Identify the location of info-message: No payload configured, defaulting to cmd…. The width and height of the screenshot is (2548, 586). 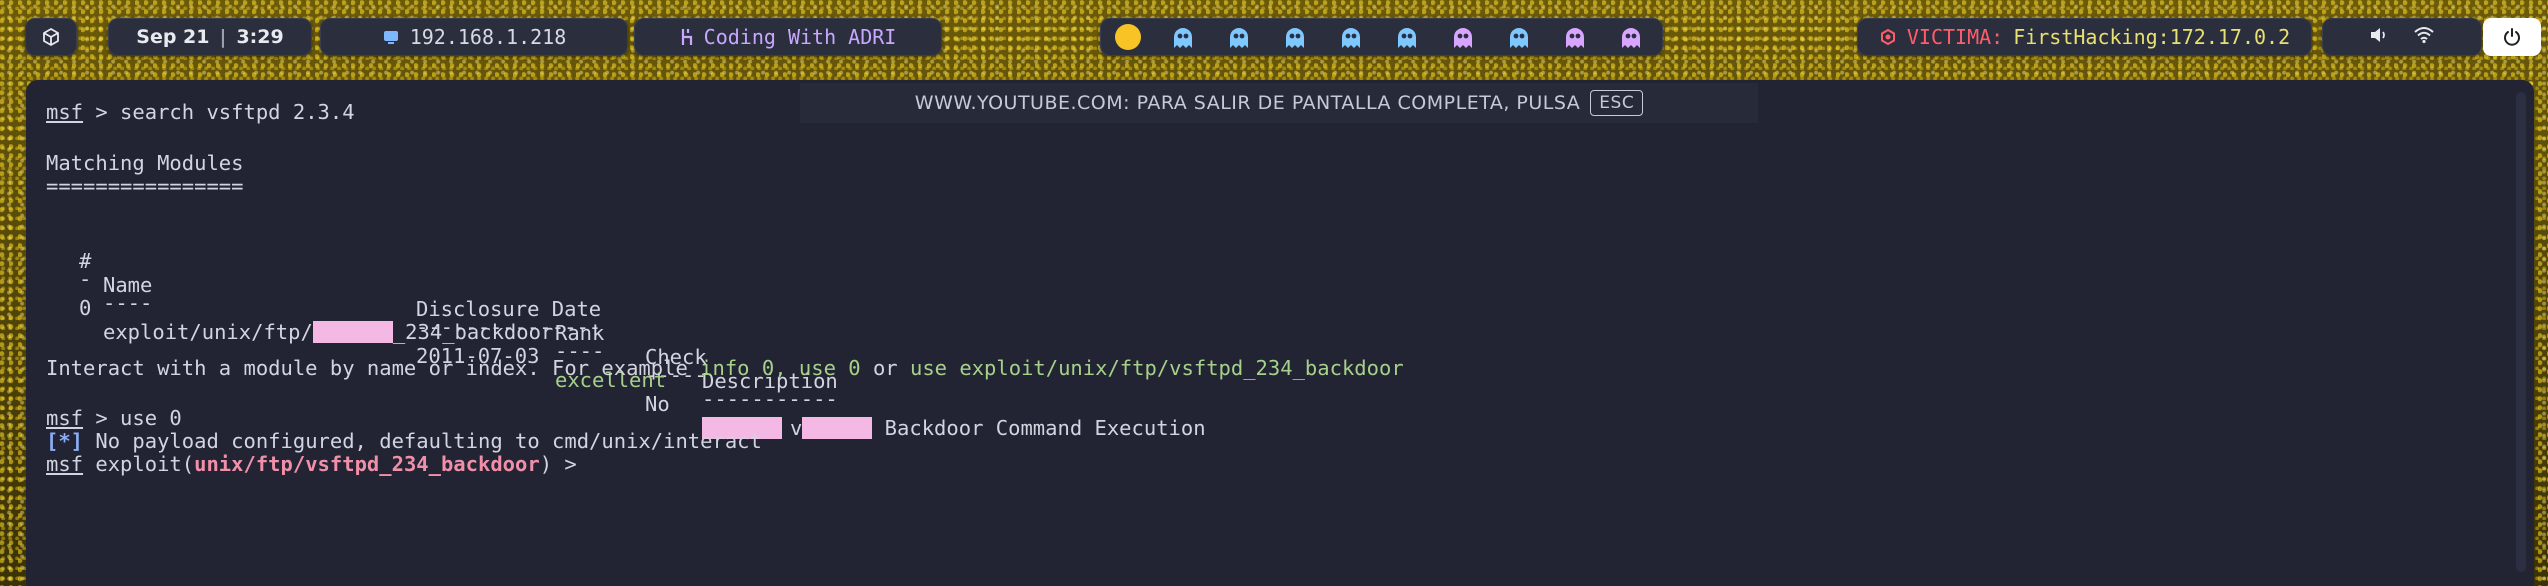
(422, 441).